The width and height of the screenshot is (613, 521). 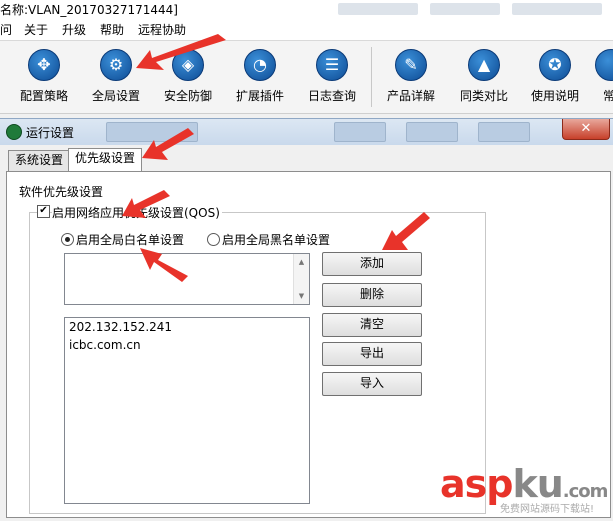 What do you see at coordinates (89, 10) in the screenshot?
I see `window-title: 名称:VLAN_20170327171444]` at bounding box center [89, 10].